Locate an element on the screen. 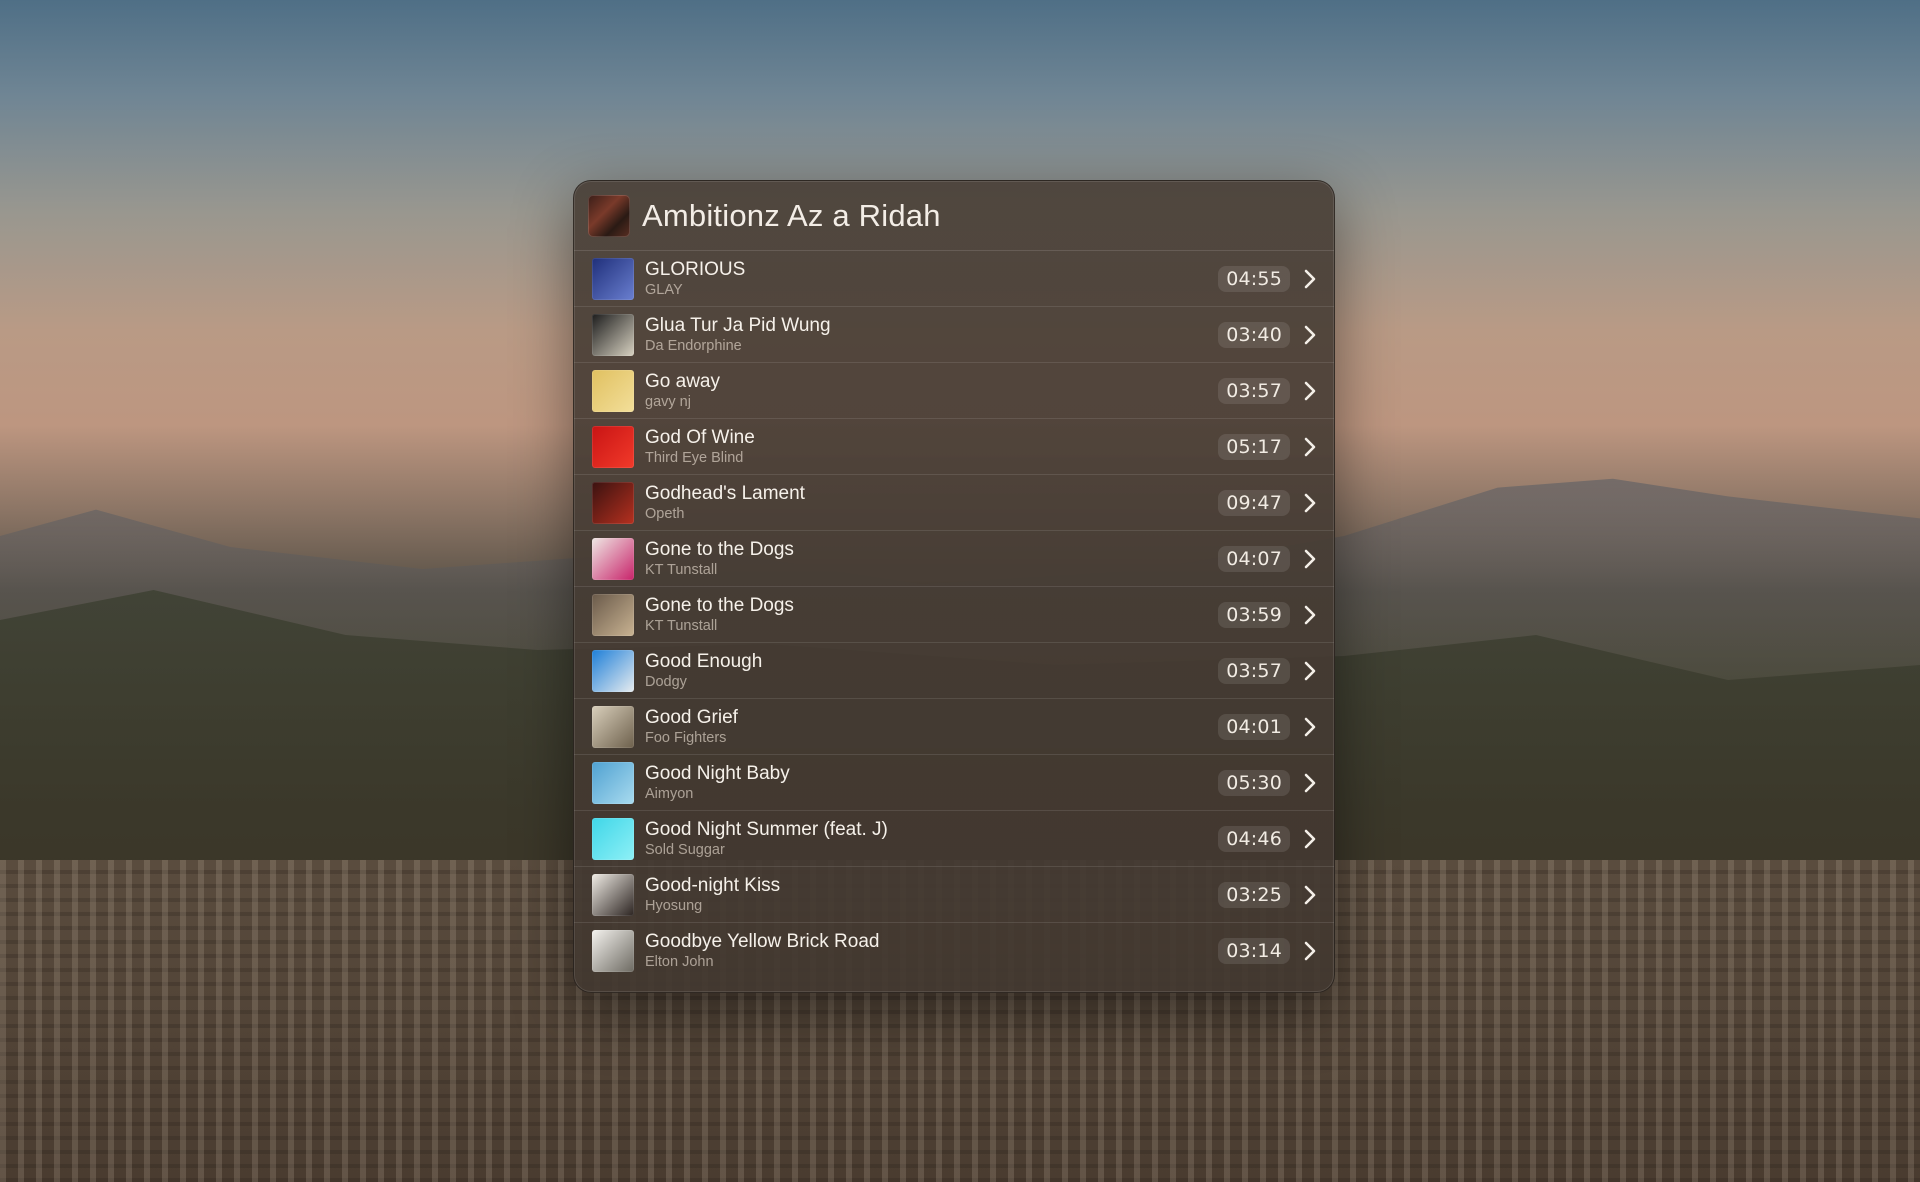  track-row: Good Grief Foo Fighters 04:01 is located at coordinates (954, 727).